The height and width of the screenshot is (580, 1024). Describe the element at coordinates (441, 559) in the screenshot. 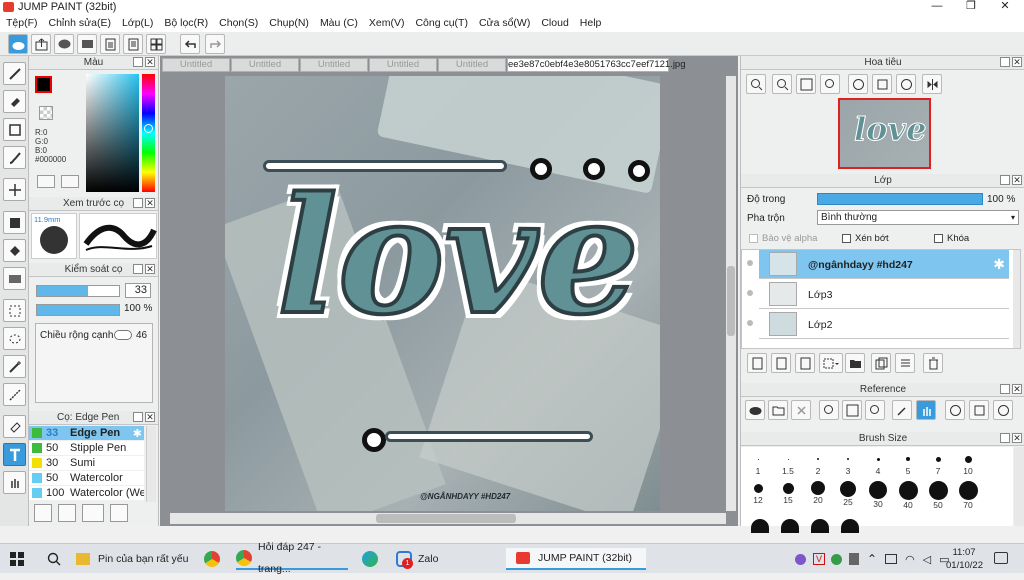

I see `taskbar-item-zalo: 1 Zalo` at that location.